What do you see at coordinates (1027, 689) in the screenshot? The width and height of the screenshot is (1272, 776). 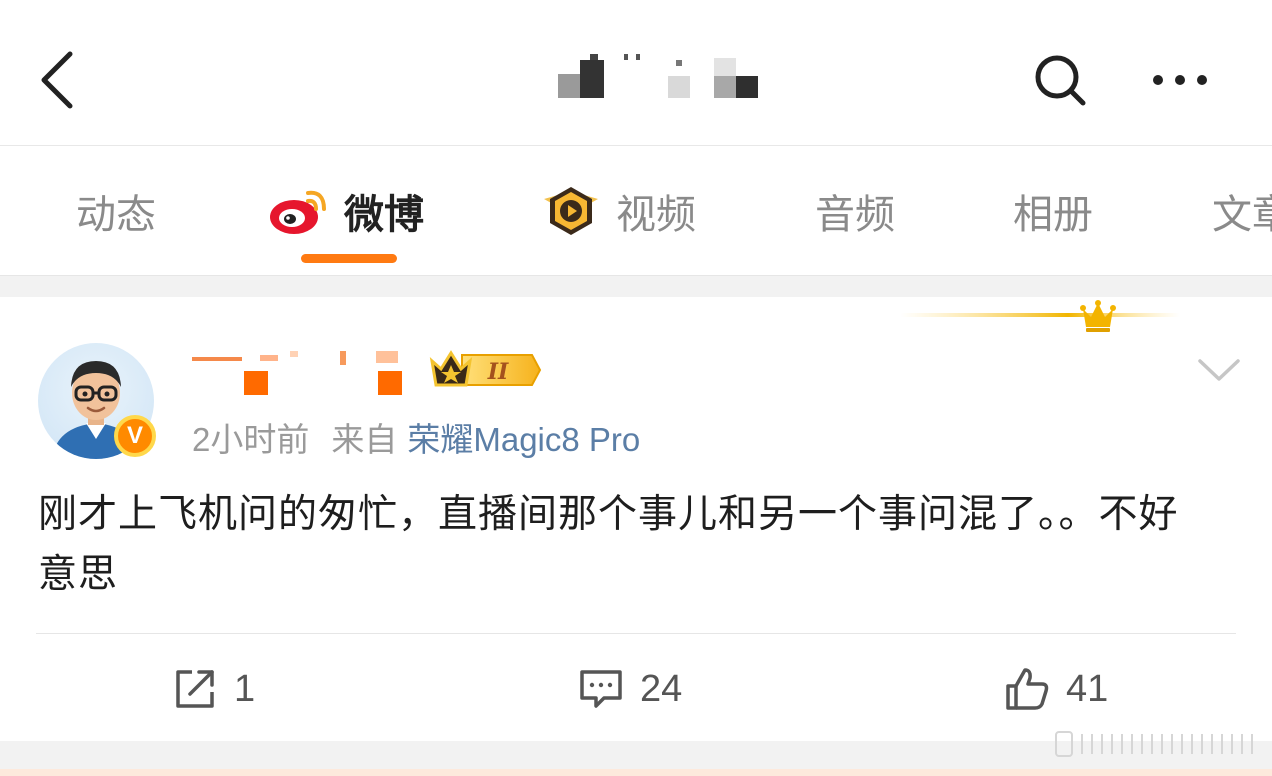 I see `thumbs-up-icon` at bounding box center [1027, 689].